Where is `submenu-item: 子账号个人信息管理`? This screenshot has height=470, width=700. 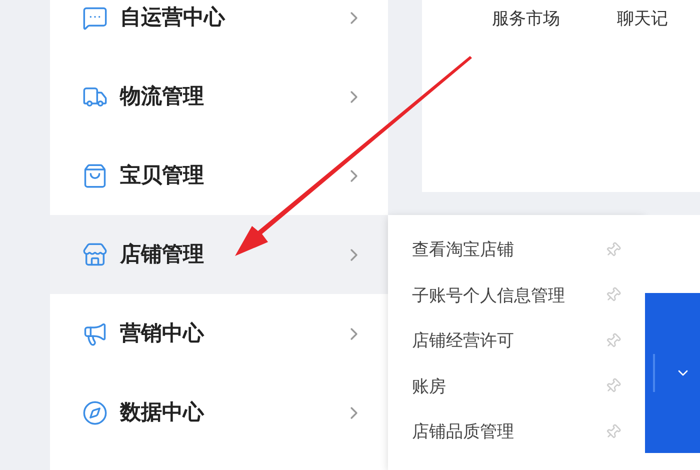 submenu-item: 子账号个人信息管理 is located at coordinates (488, 295).